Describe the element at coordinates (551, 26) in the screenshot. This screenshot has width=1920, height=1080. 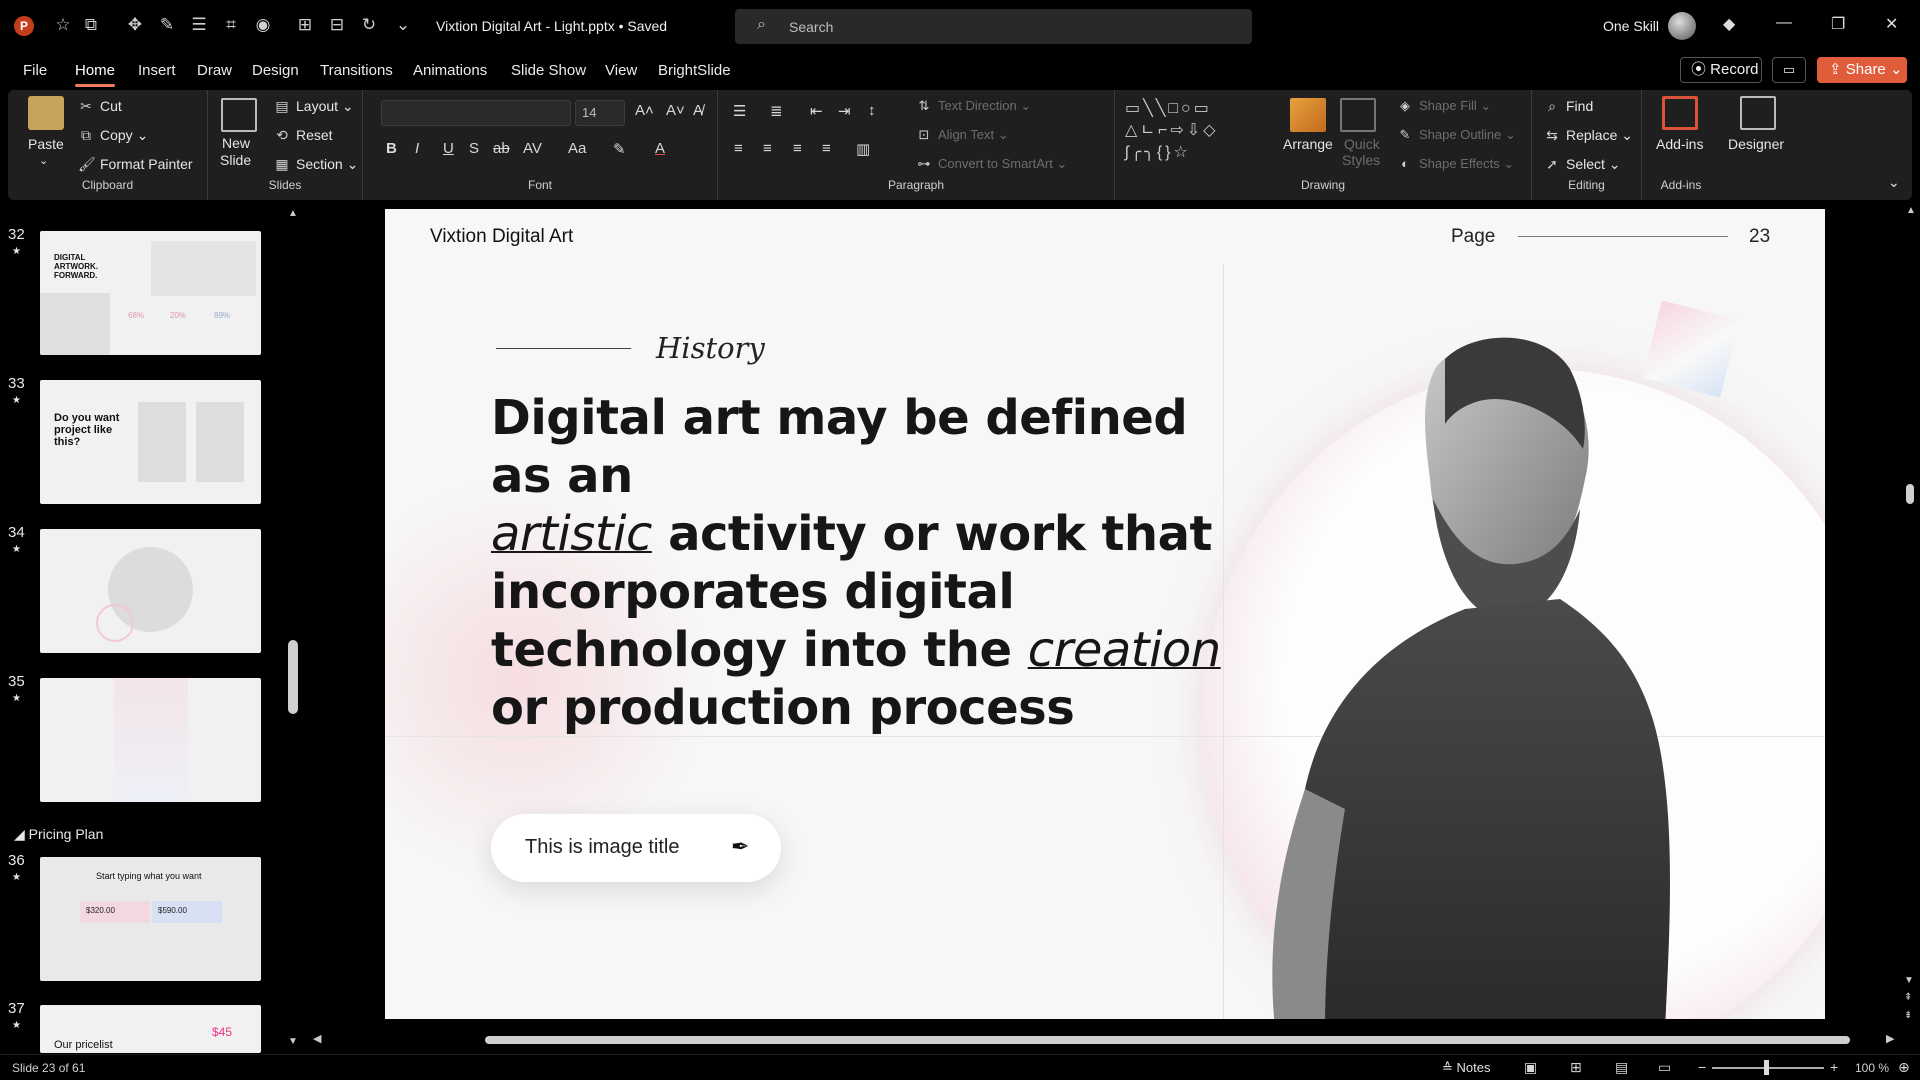
I see `document-title: Vixtion Digital Art - Light.pptx • Saved` at that location.